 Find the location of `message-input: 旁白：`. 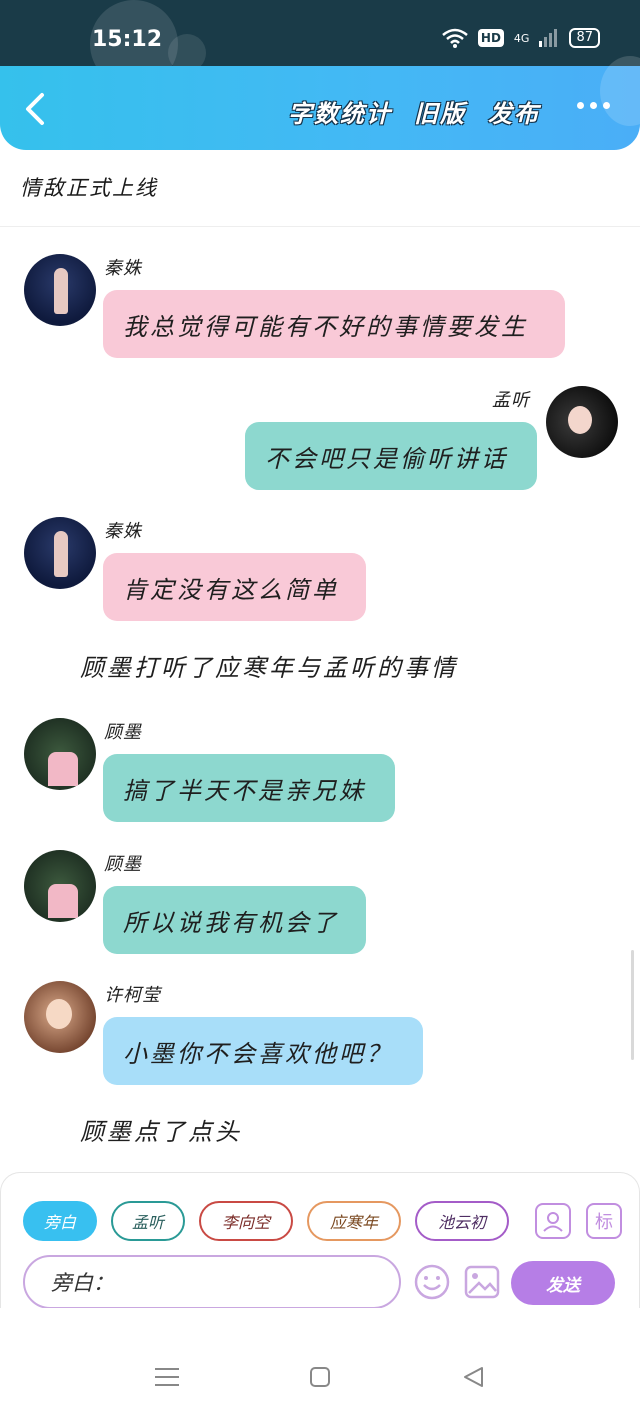

message-input: 旁白： is located at coordinates (212, 1282).